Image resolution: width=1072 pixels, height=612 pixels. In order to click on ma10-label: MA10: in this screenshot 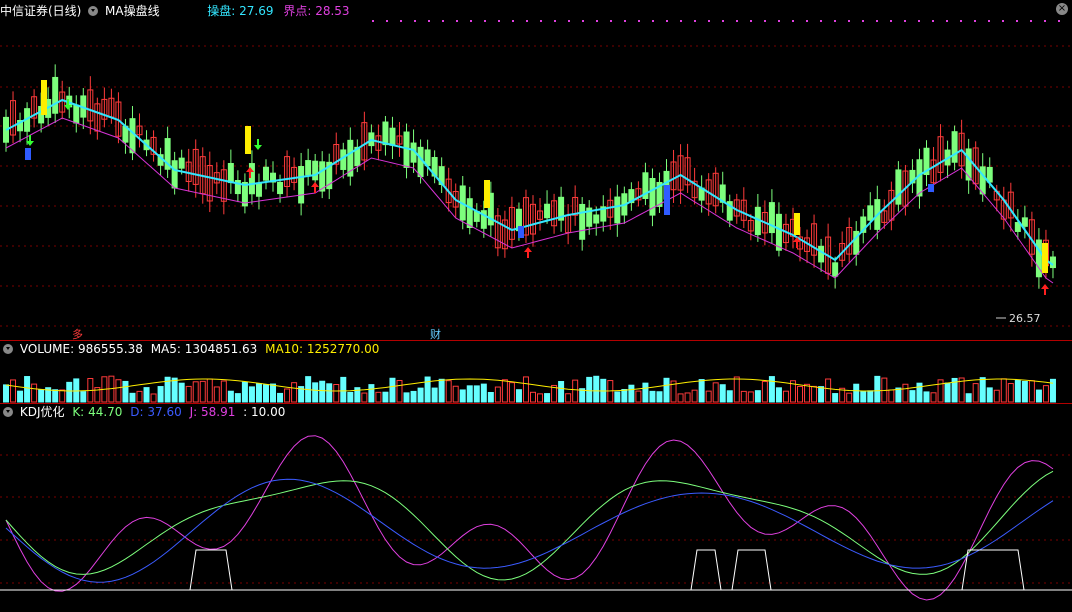, I will do `click(284, 349)`.